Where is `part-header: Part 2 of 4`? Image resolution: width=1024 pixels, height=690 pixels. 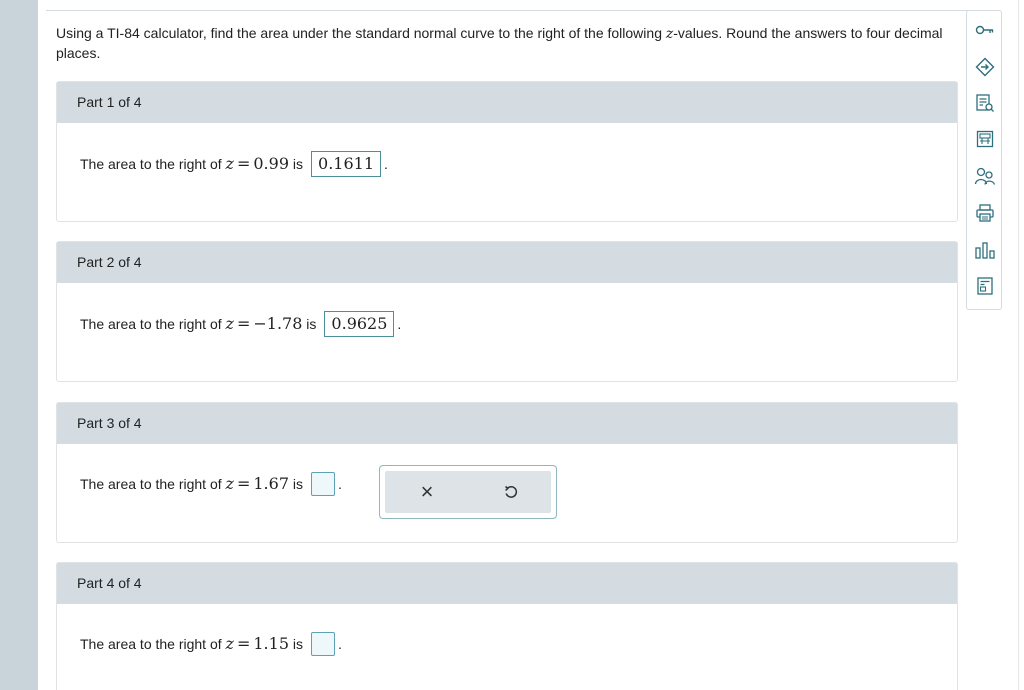
part-header: Part 2 of 4 is located at coordinates (507, 262).